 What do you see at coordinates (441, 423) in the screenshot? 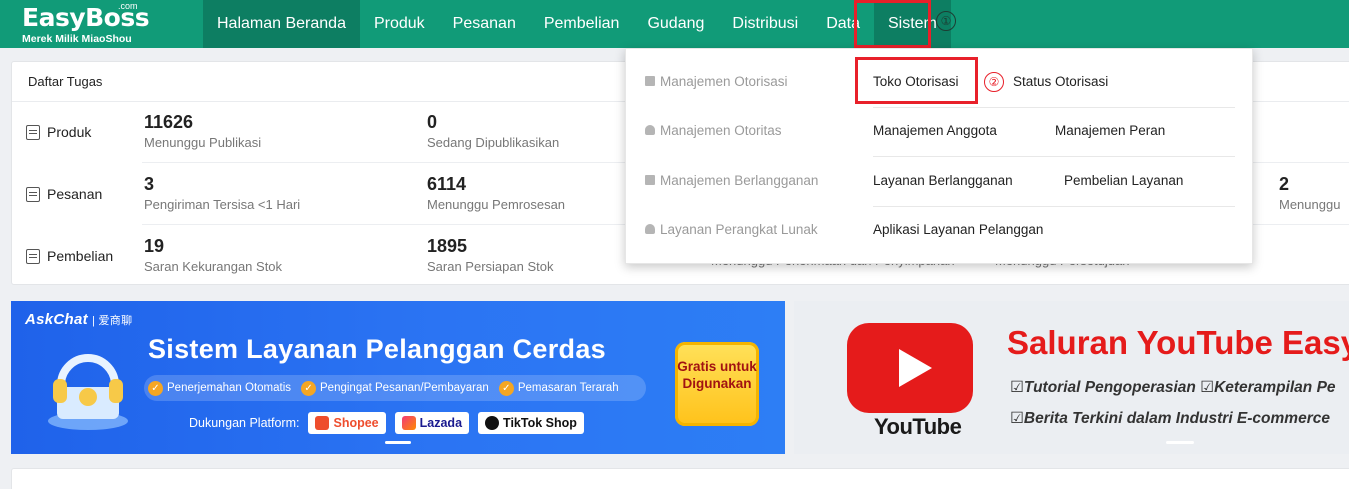
I see `platform-name: Lazada` at bounding box center [441, 423].